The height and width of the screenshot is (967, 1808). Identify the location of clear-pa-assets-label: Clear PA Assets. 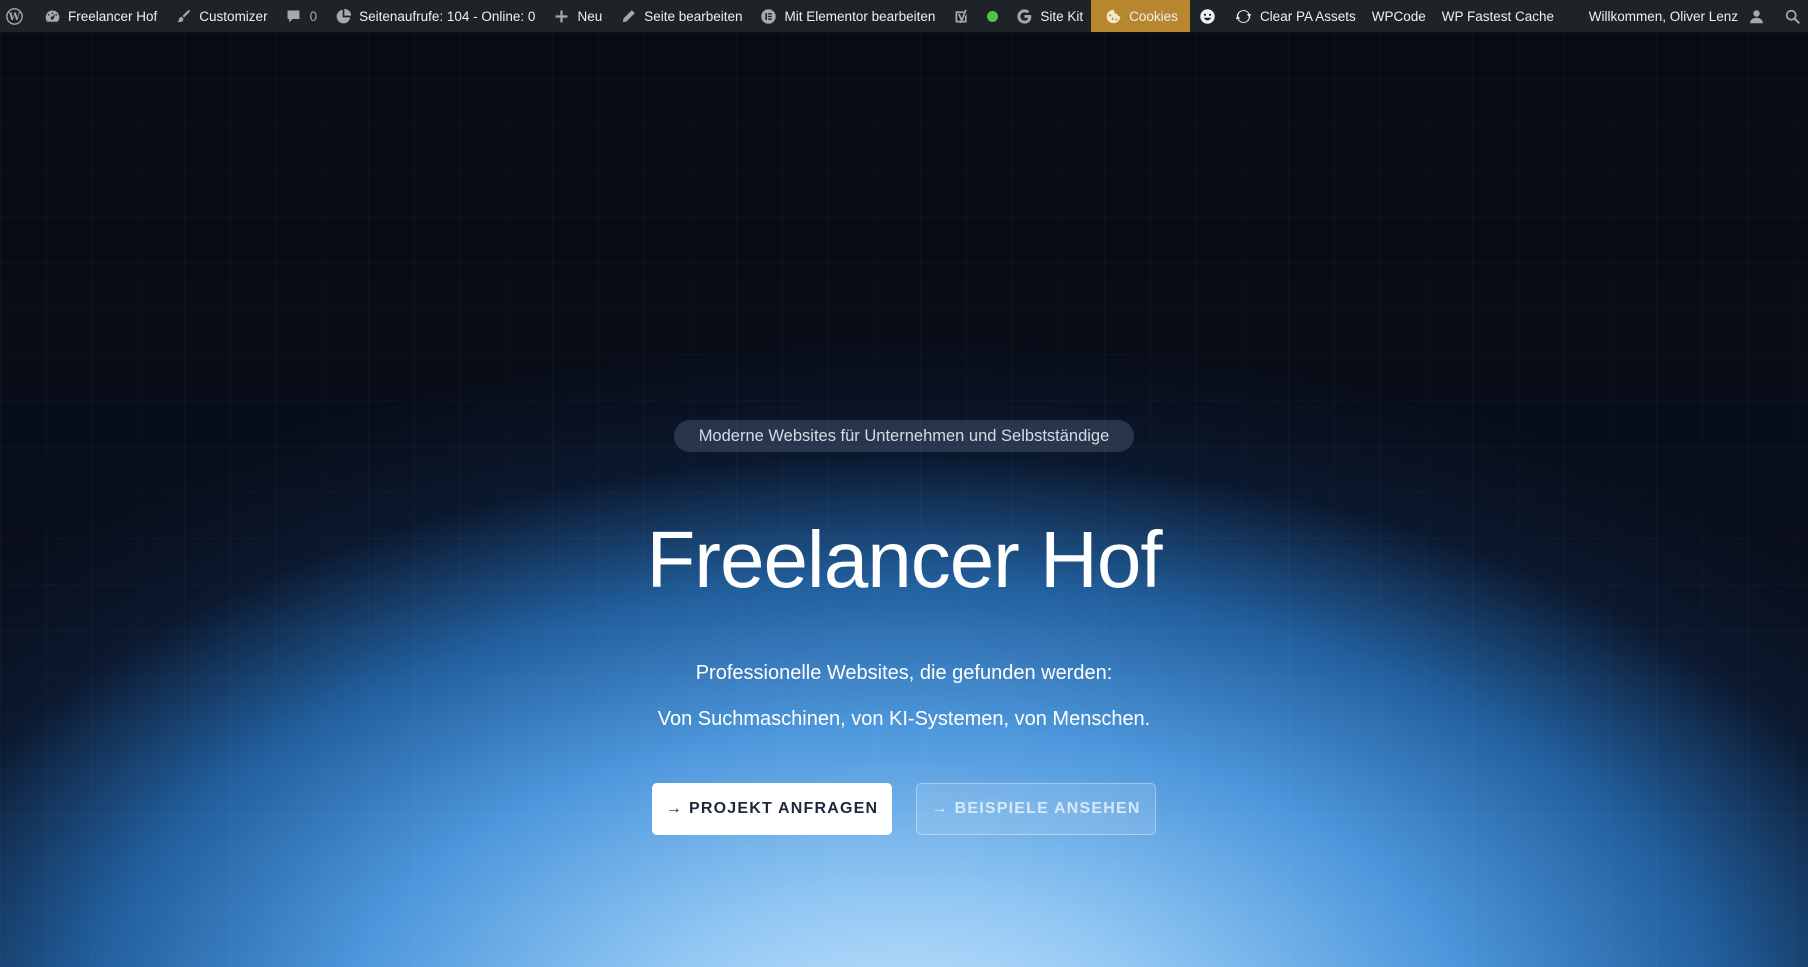
(1307, 16).